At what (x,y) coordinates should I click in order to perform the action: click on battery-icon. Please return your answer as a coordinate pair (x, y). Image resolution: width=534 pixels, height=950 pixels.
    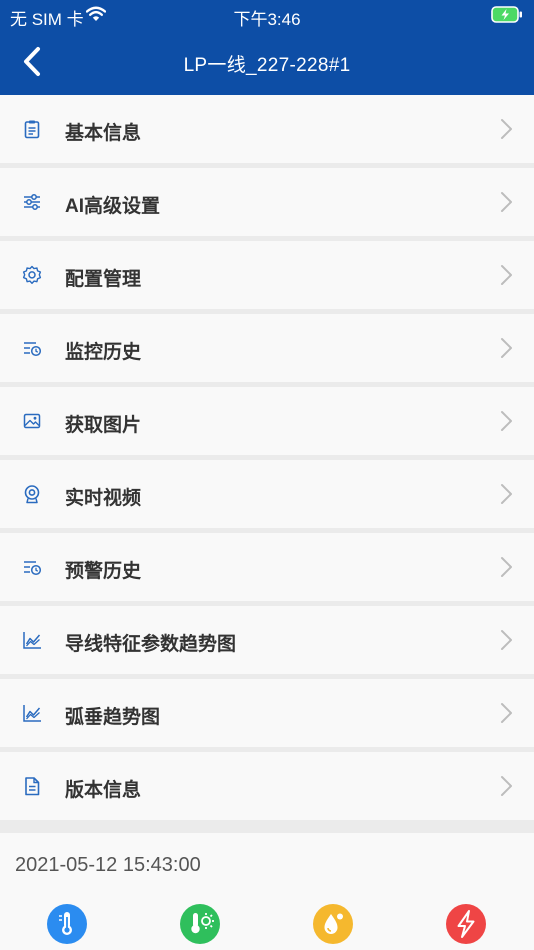
    Looking at the image, I should click on (506, 14).